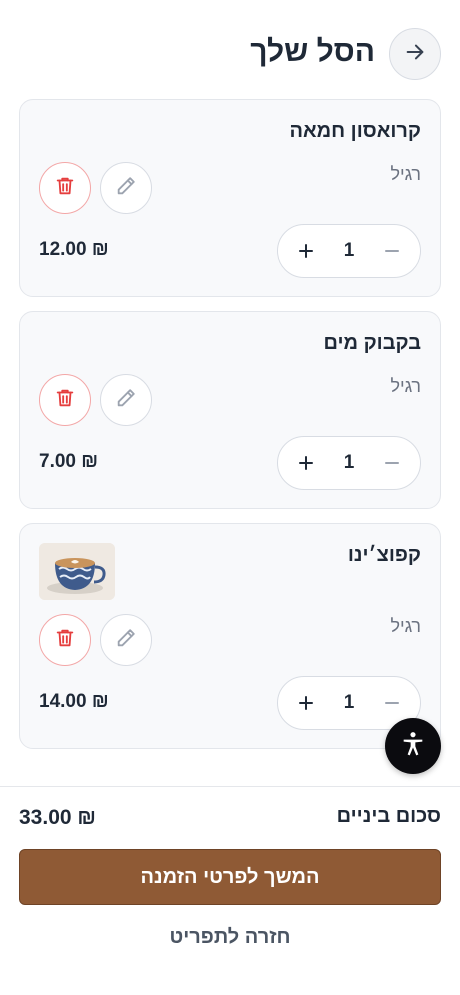 The width and height of the screenshot is (460, 995). Describe the element at coordinates (230, 877) in the screenshot. I see `checkout-button: המשך לפרטי הזמנה` at that location.